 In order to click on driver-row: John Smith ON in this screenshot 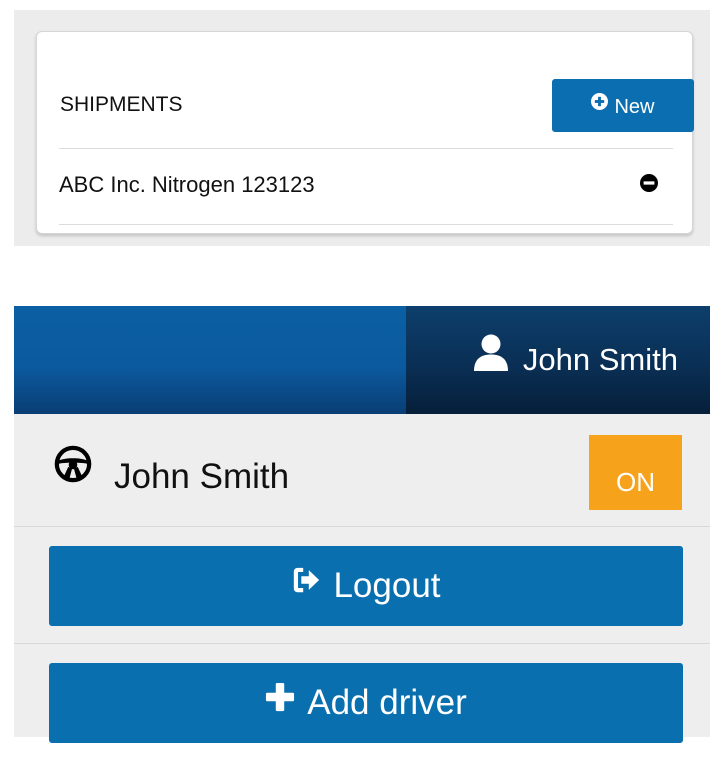, I will do `click(362, 470)`.